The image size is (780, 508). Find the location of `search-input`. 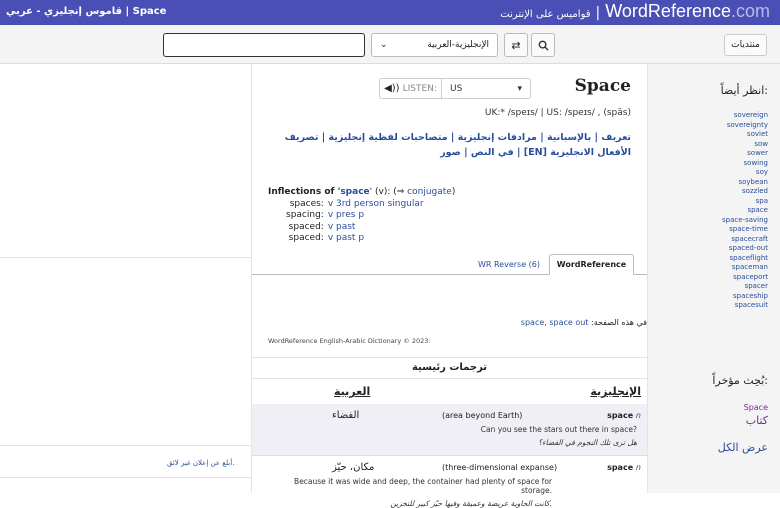

search-input is located at coordinates (264, 45).